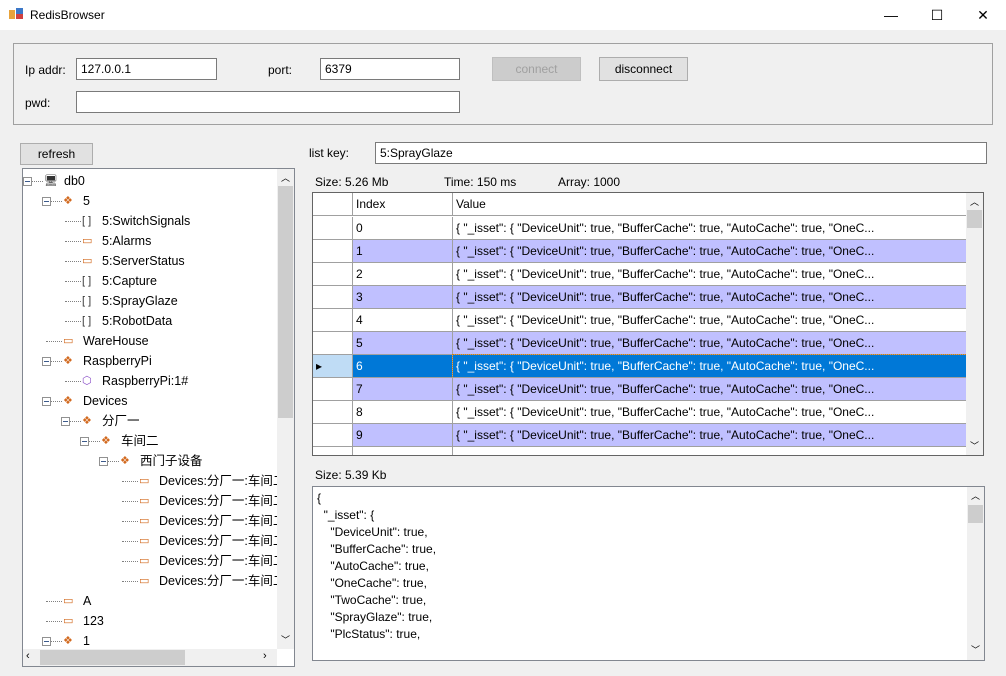 This screenshot has width=1006, height=676. I want to click on disconnect-button: disconnect, so click(643, 69).